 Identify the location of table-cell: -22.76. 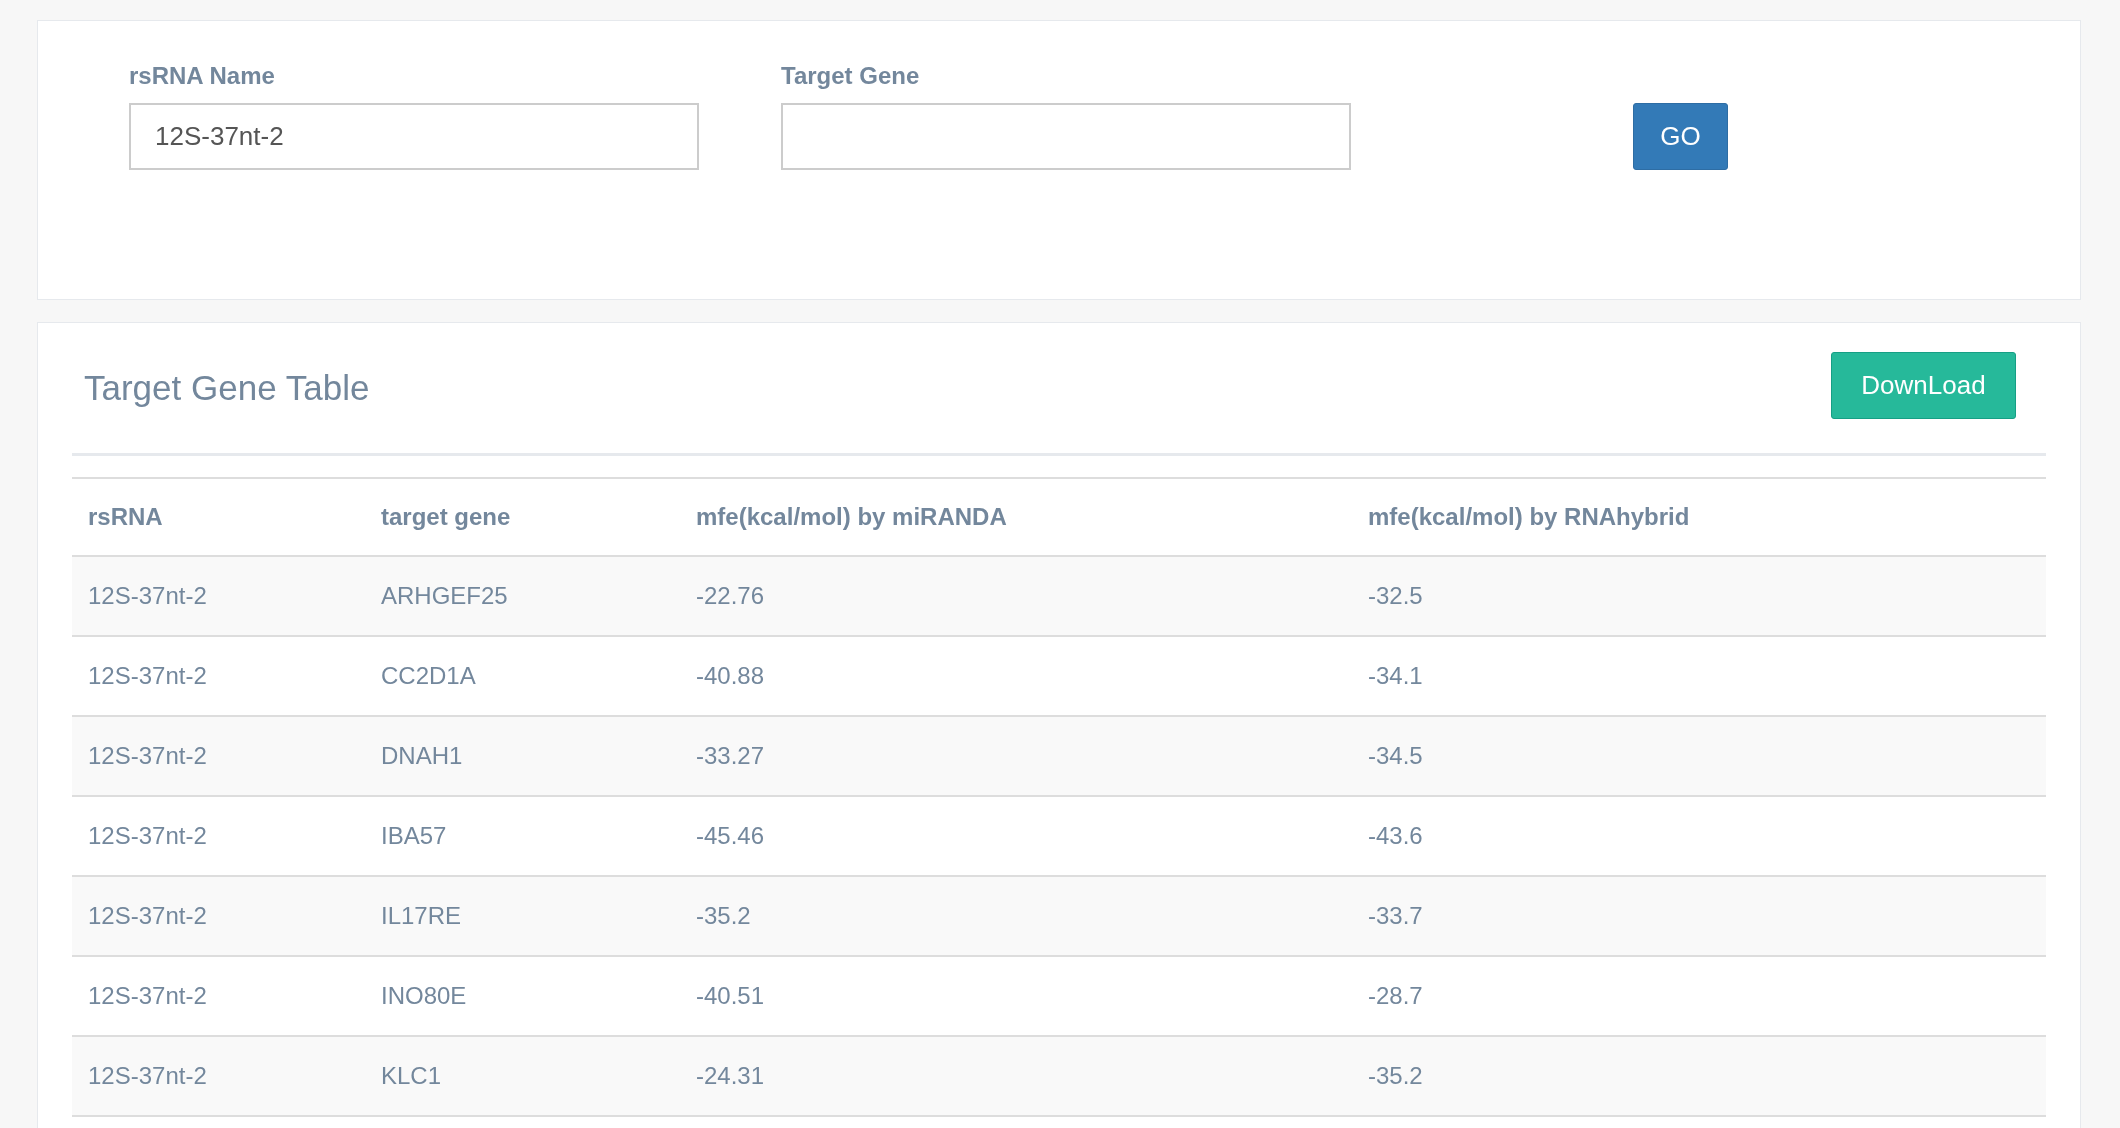
(730, 595).